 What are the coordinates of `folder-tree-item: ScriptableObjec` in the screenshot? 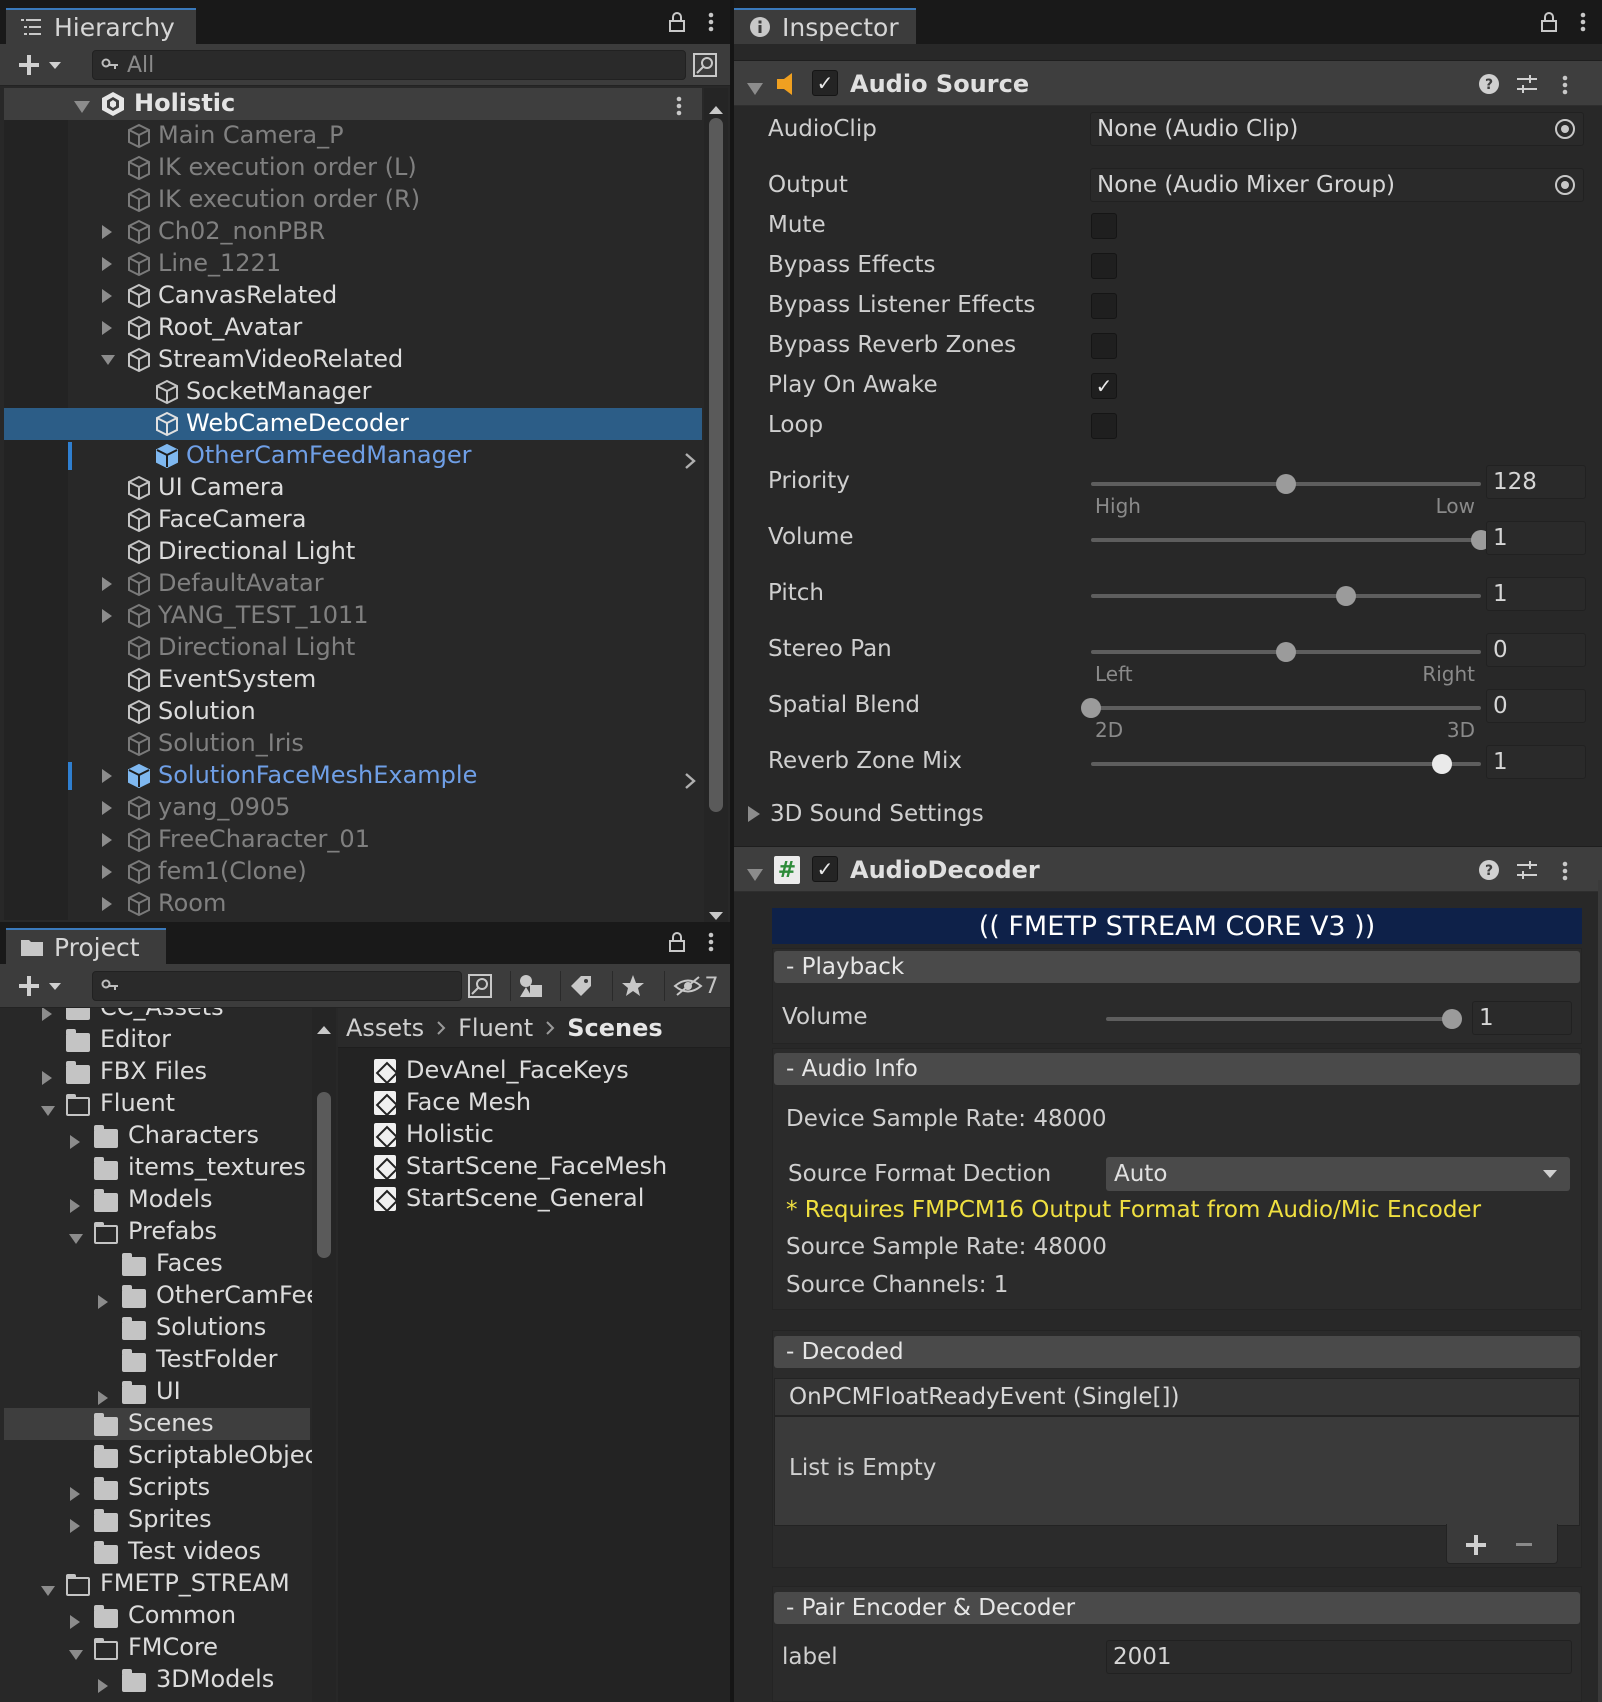 It's located at (159, 1456).